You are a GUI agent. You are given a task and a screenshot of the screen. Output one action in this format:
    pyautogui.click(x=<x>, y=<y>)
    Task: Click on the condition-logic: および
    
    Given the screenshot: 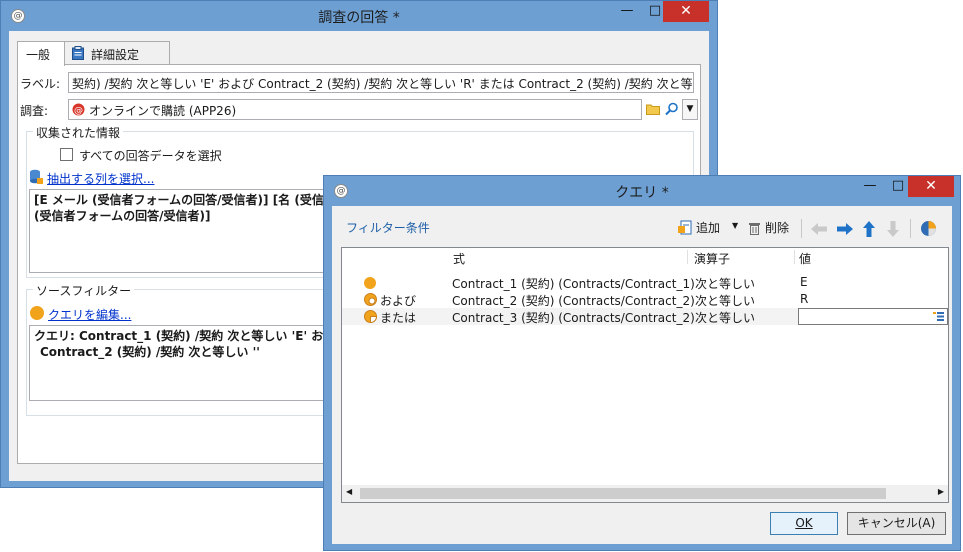 What is the action you would take?
    pyautogui.click(x=398, y=301)
    